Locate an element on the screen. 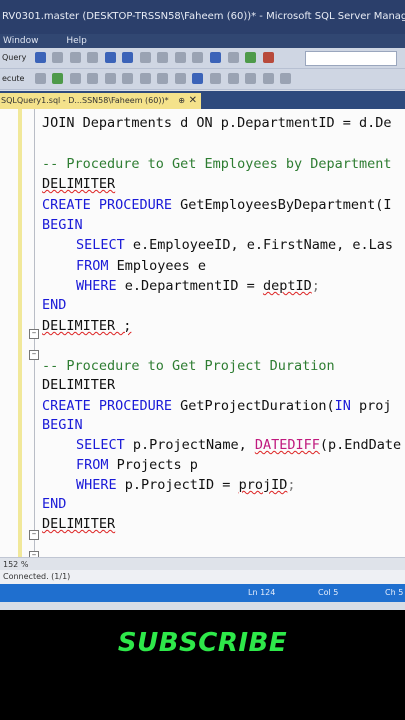  code-line-begin-2: BEGIN is located at coordinates (62, 425).